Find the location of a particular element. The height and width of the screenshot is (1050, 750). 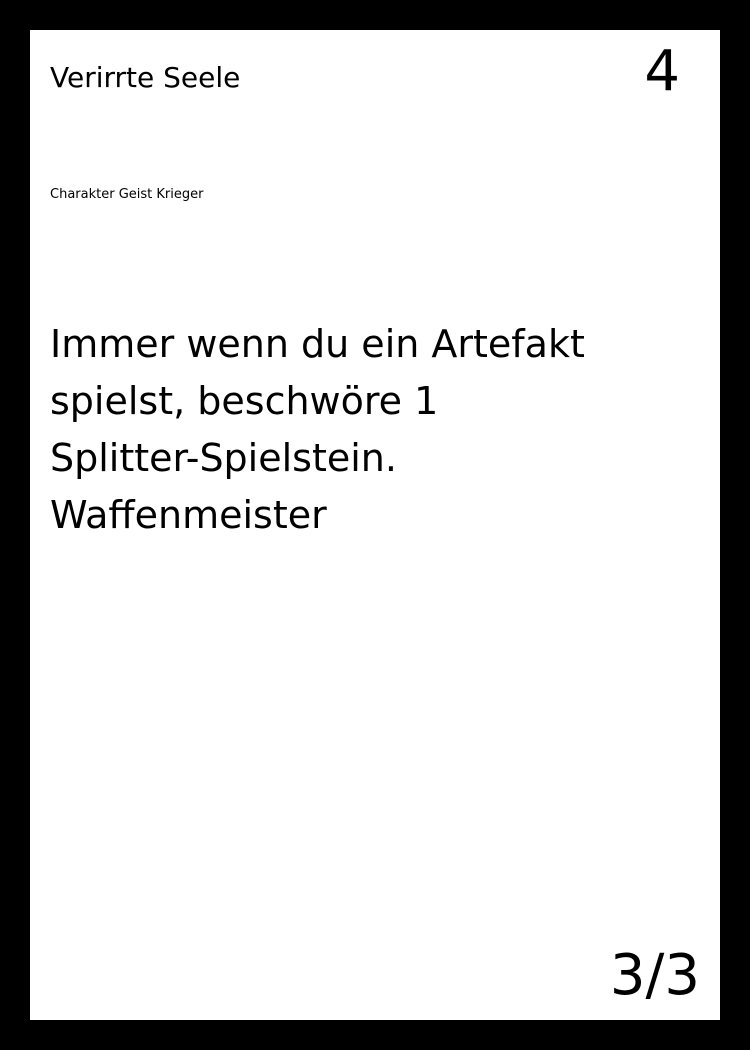

card-rules-line: Immer wenn du ein Artefakt is located at coordinates (317, 344).